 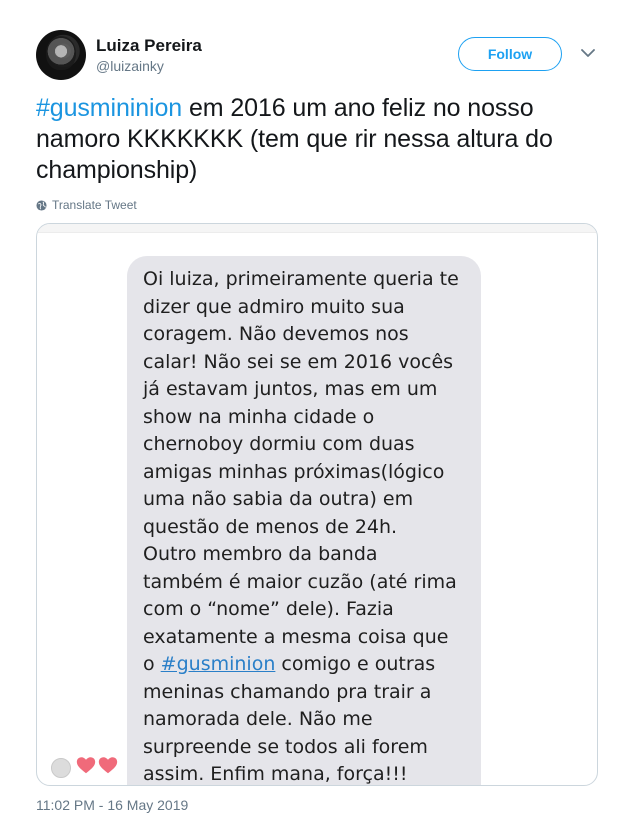 I want to click on message-line: meninas chamando pra trair a, so click(x=287, y=691).